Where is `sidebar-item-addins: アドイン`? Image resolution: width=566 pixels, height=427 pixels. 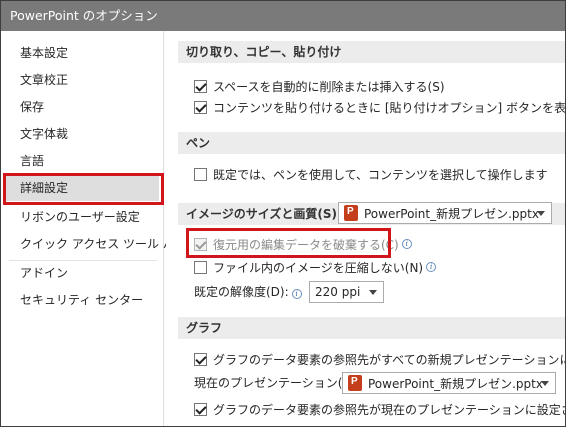
sidebar-item-addins: アドイン is located at coordinates (82, 273).